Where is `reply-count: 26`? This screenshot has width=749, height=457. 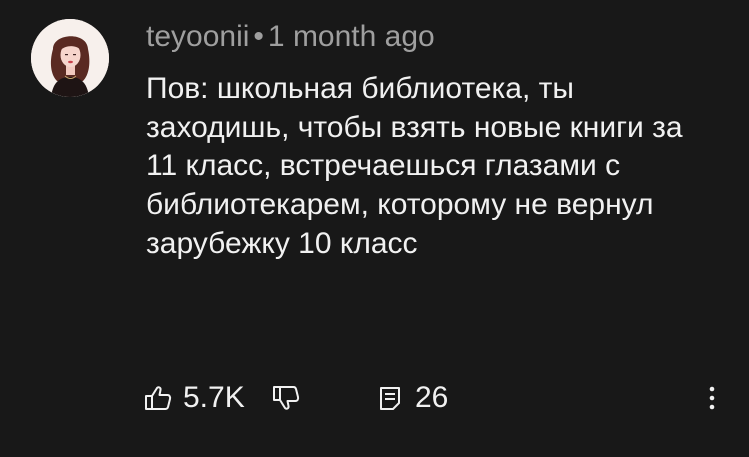 reply-count: 26 is located at coordinates (432, 397).